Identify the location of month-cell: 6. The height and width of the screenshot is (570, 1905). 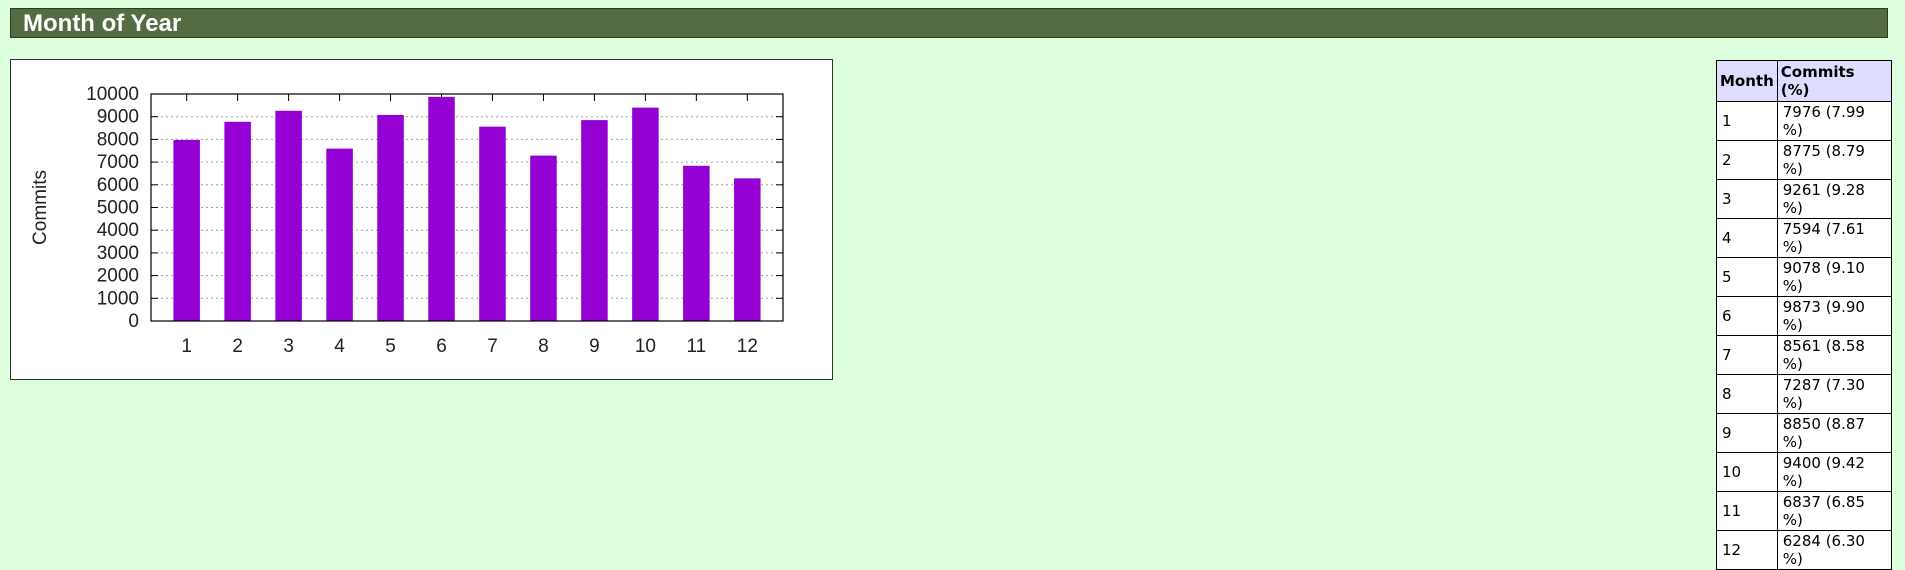
(1747, 316).